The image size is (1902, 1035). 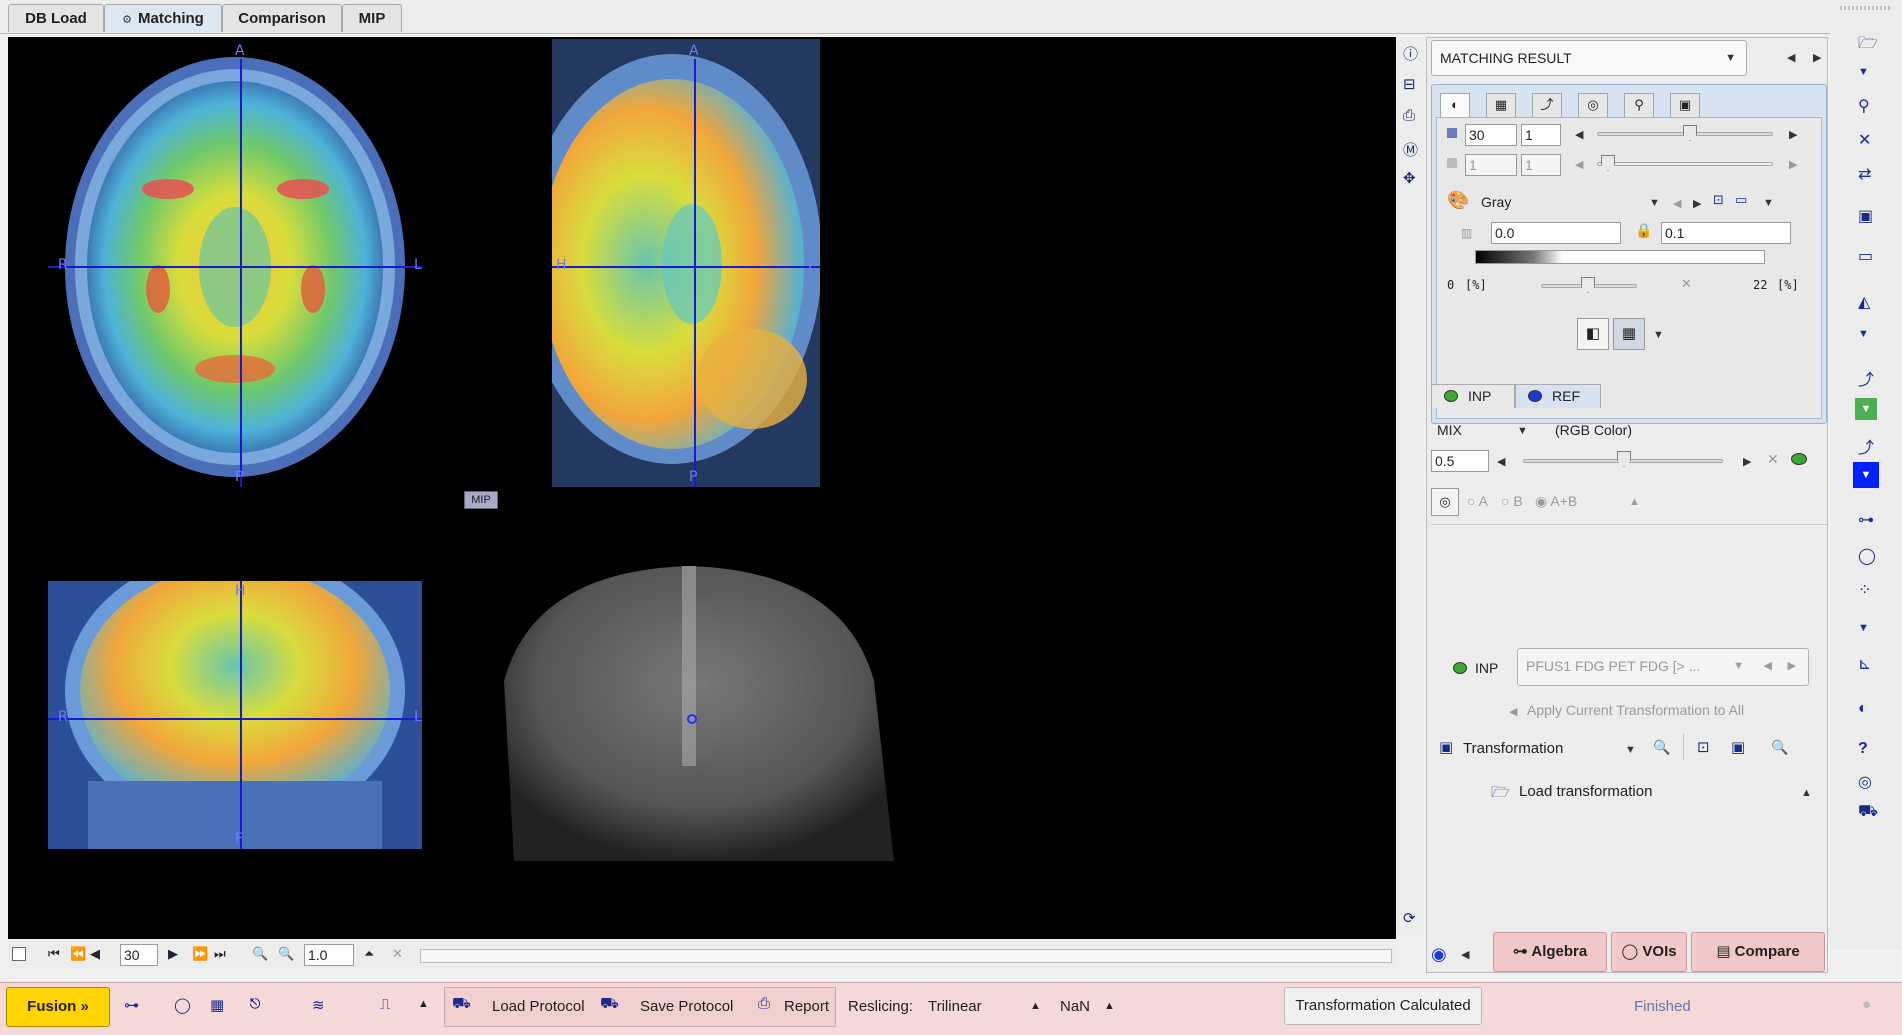 I want to click on apply-all-icon: ◀, so click(x=1513, y=711).